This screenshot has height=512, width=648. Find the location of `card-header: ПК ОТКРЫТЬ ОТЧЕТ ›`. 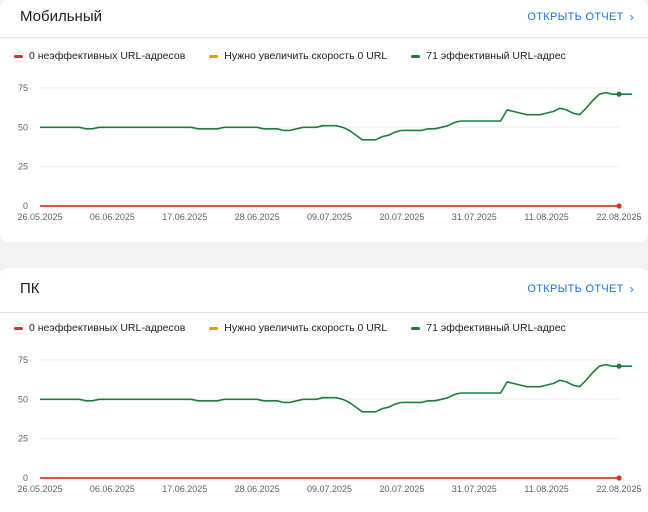

card-header: ПК ОТКРЫТЬ ОТЧЕТ › is located at coordinates (324, 286).